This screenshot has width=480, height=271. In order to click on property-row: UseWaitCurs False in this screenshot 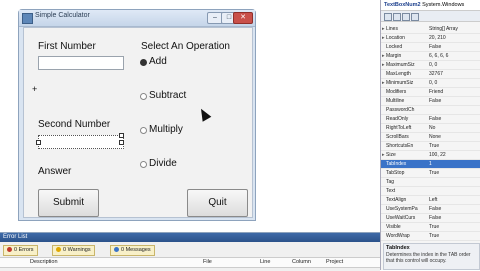, I will do `click(430, 218)`.